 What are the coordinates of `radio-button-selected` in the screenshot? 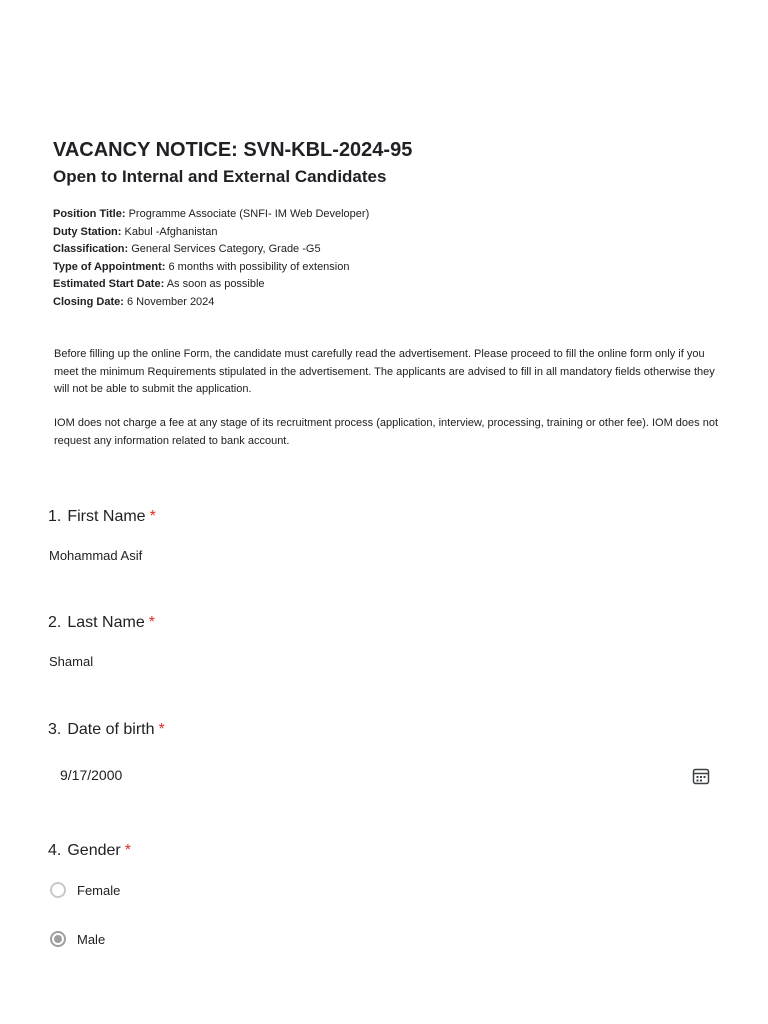 It's located at (58, 939).